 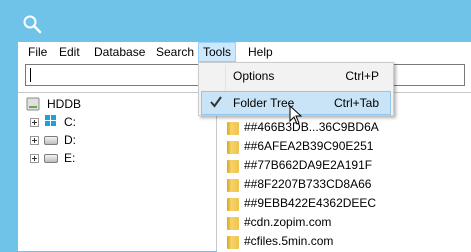 What do you see at coordinates (175, 52) in the screenshot?
I see `menu-search: Search` at bounding box center [175, 52].